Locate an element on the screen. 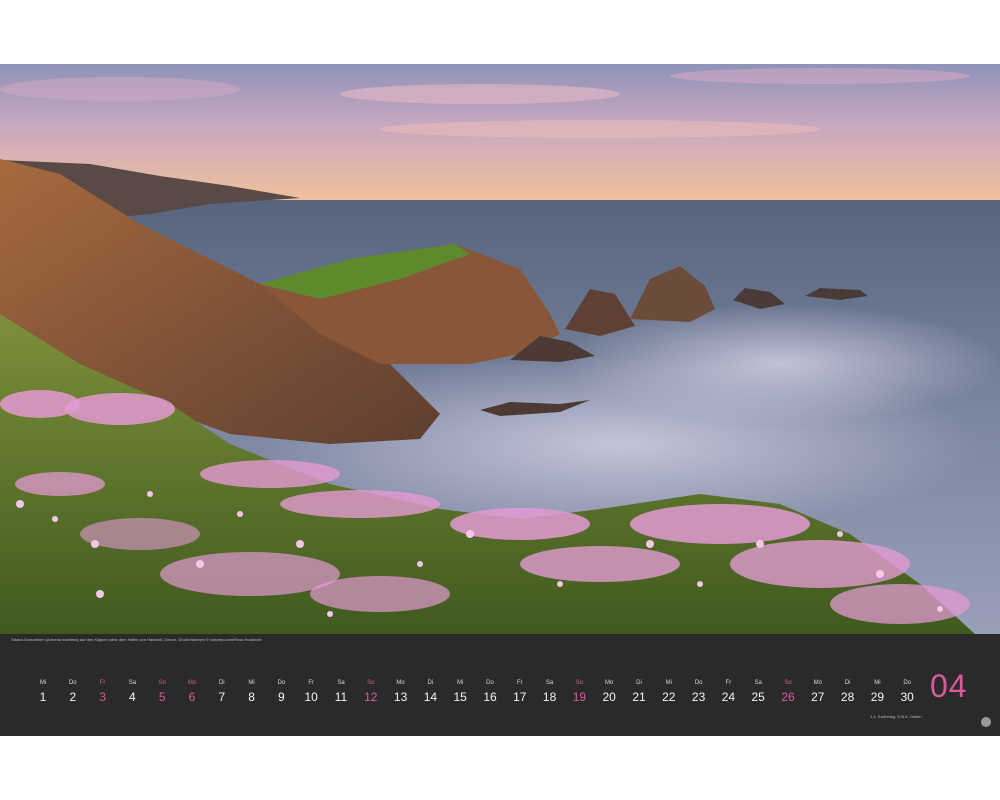 The image size is (1000, 800). calendar-day: Fr 17 is located at coordinates (520, 692).